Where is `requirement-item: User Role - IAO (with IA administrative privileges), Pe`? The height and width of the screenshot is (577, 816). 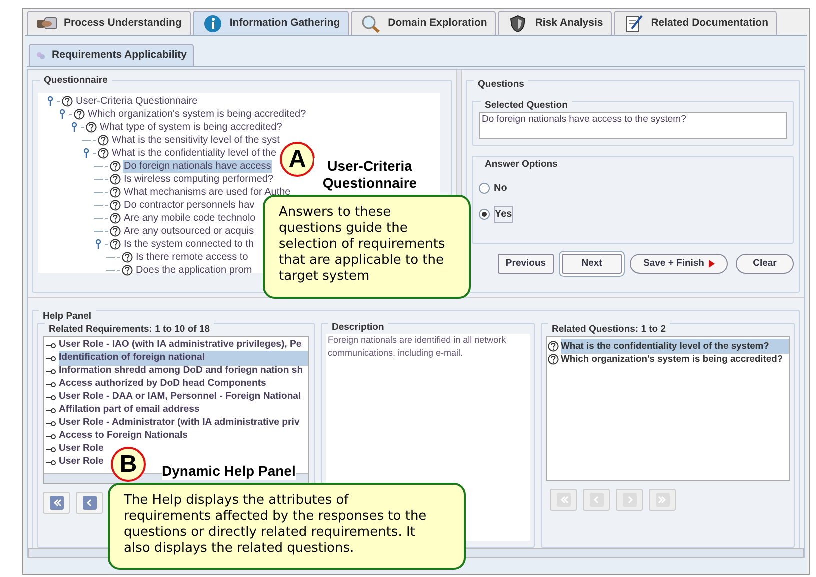
requirement-item: User Role - IAO (with IA administrative privileges), Pe is located at coordinates (180, 345).